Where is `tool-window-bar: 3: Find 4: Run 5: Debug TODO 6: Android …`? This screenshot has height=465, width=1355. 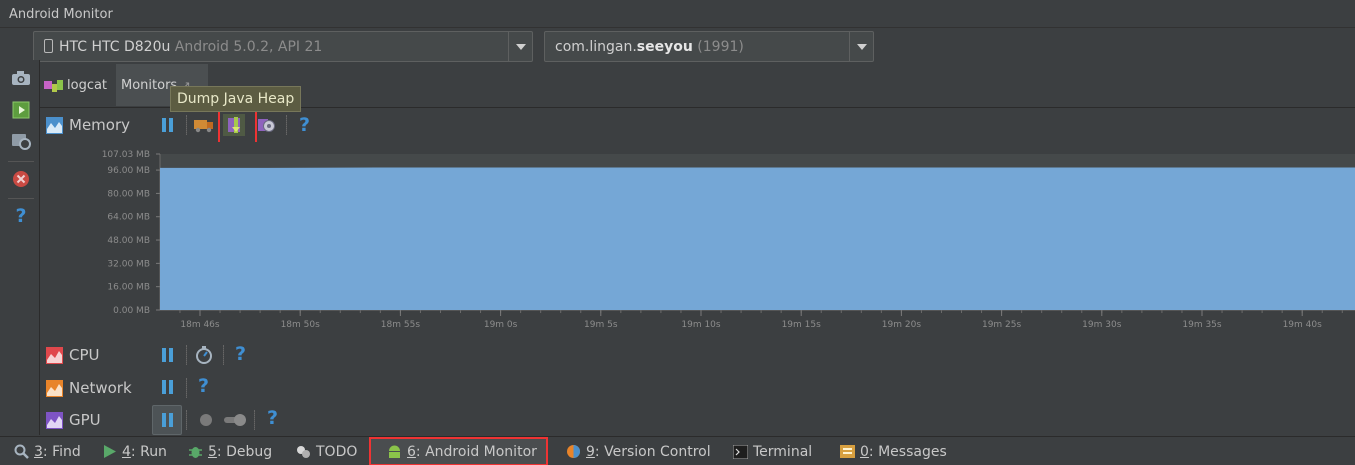
tool-window-bar: 3: Find 4: Run 5: Debug TODO 6: Android … is located at coordinates (677, 450).